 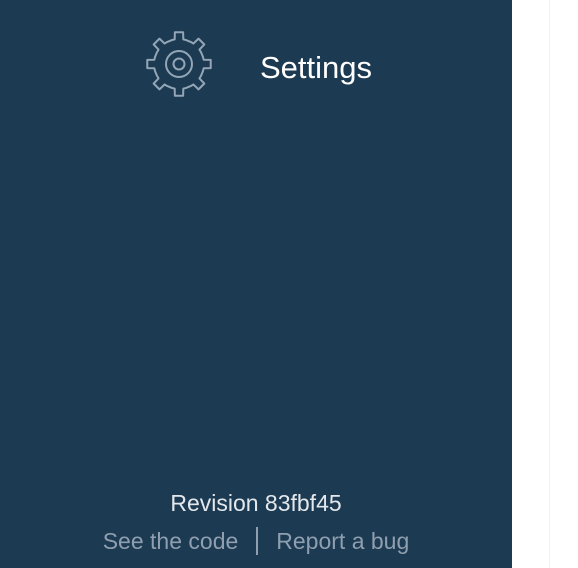 I want to click on footer-links: See the code Report a bug, so click(x=256, y=541).